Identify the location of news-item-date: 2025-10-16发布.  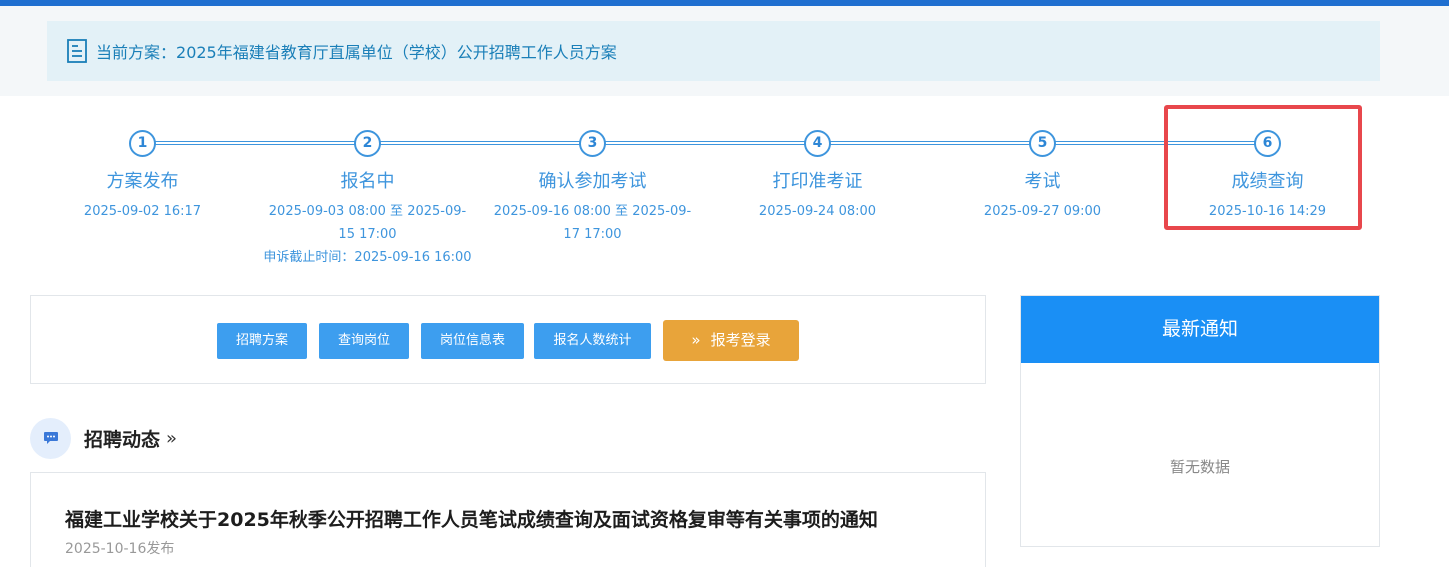
(120, 549).